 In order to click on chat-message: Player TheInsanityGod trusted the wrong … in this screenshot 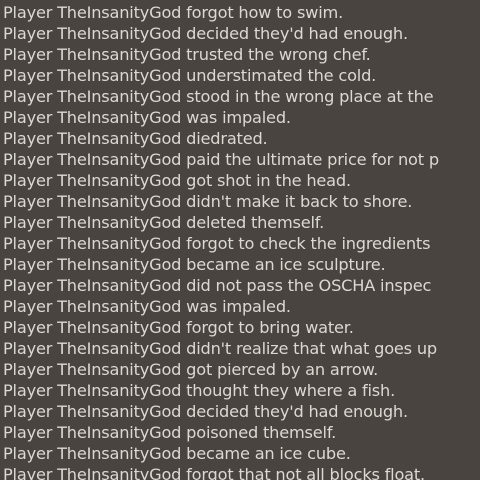, I will do `click(187, 54)`.